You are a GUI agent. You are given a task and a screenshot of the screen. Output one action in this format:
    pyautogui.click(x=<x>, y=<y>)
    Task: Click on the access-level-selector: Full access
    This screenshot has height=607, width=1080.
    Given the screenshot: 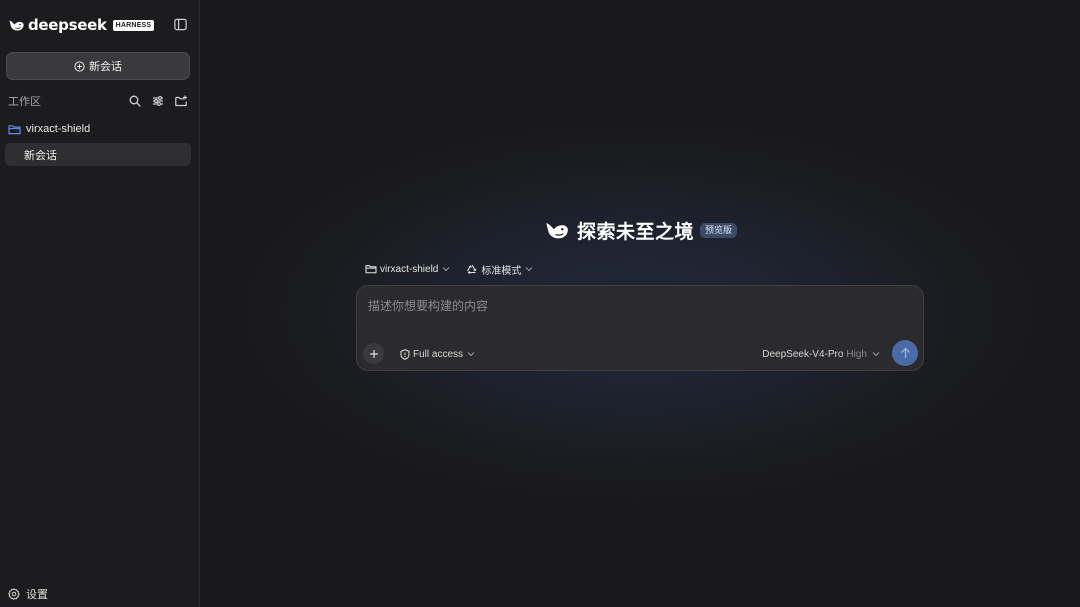 What is the action you would take?
    pyautogui.click(x=437, y=354)
    